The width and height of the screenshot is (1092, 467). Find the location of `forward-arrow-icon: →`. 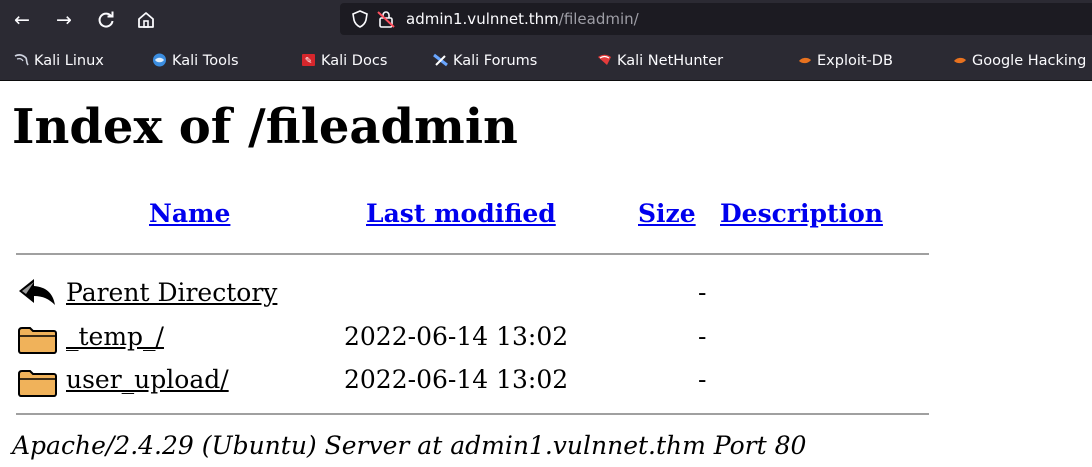

forward-arrow-icon: → is located at coordinates (64, 20).